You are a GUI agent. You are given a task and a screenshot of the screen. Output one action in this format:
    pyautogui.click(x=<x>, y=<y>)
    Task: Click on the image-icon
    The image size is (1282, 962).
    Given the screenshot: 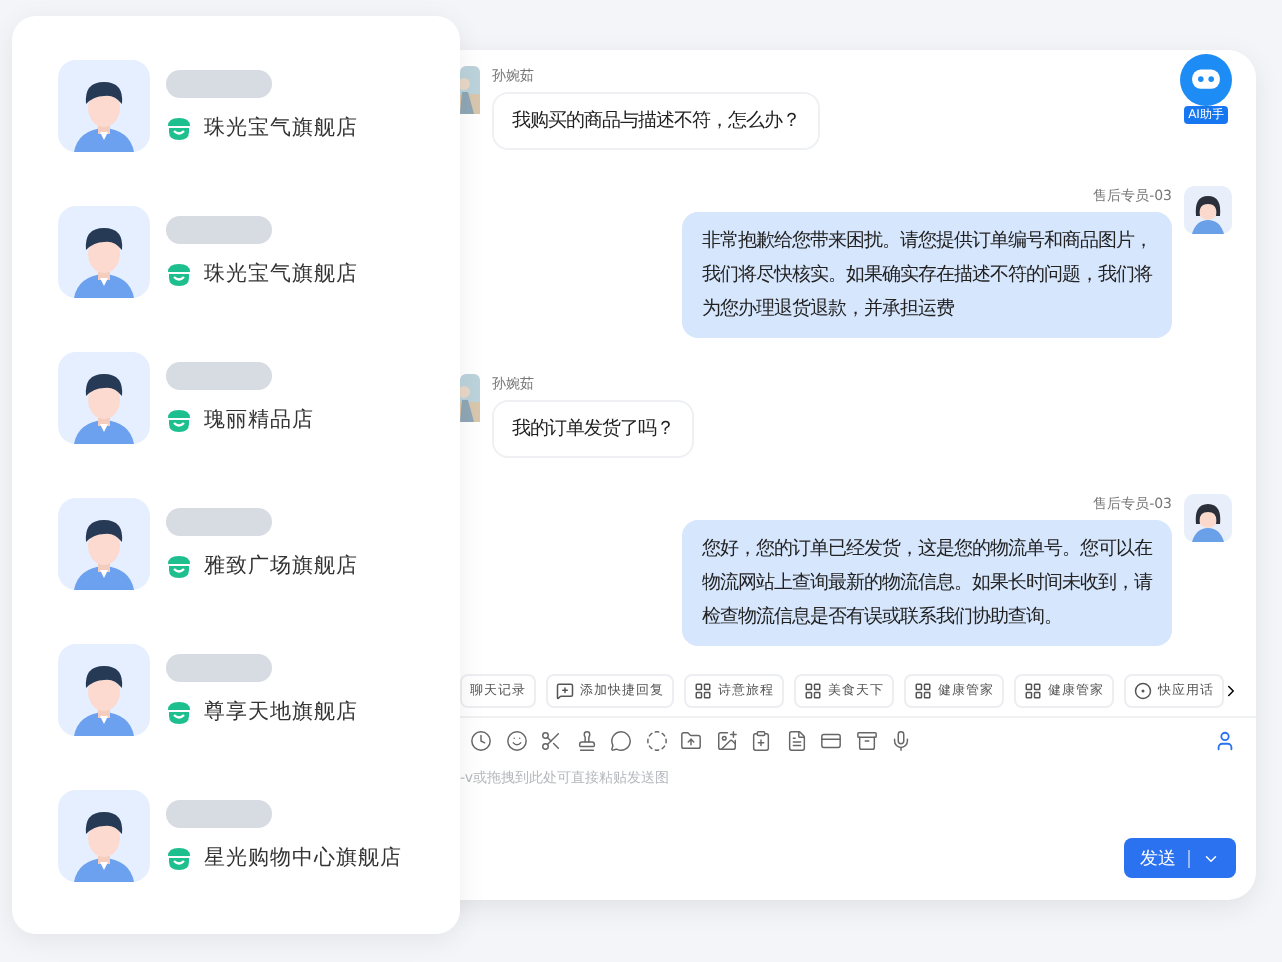 What is the action you would take?
    pyautogui.click(x=726, y=741)
    